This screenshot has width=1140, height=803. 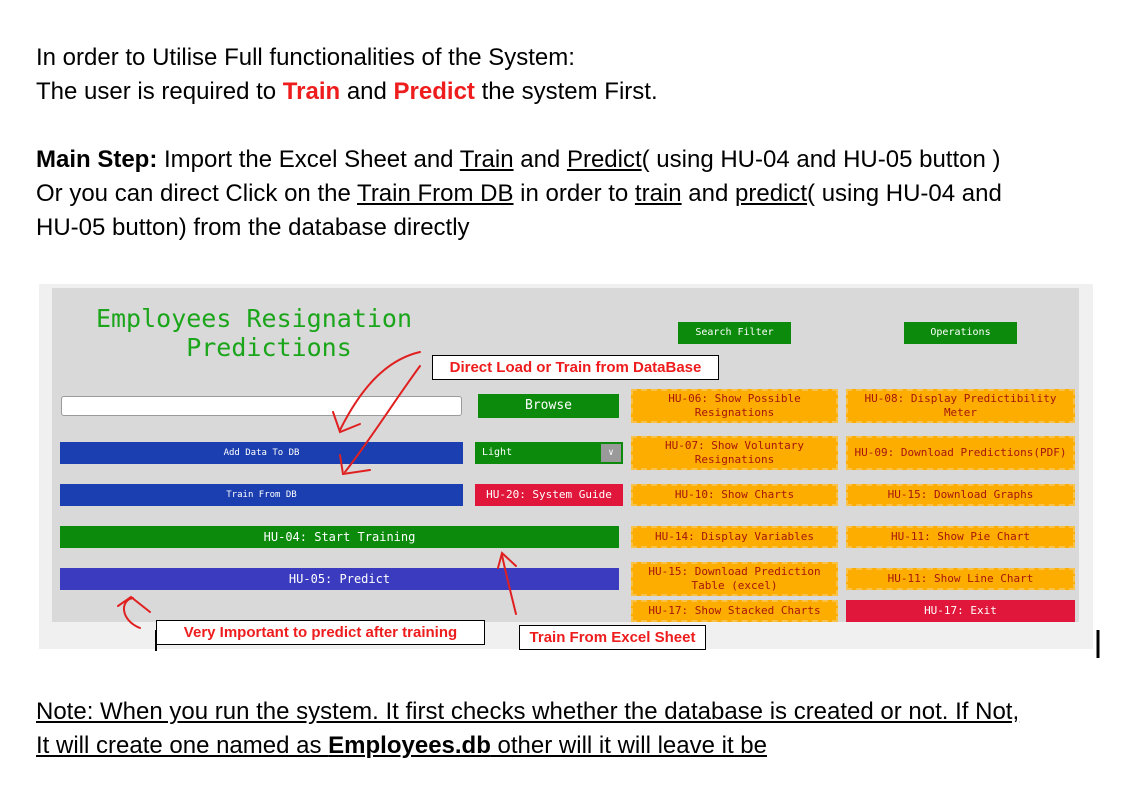 I want to click on arrow-to-train-from-db, so click(x=382, y=419).